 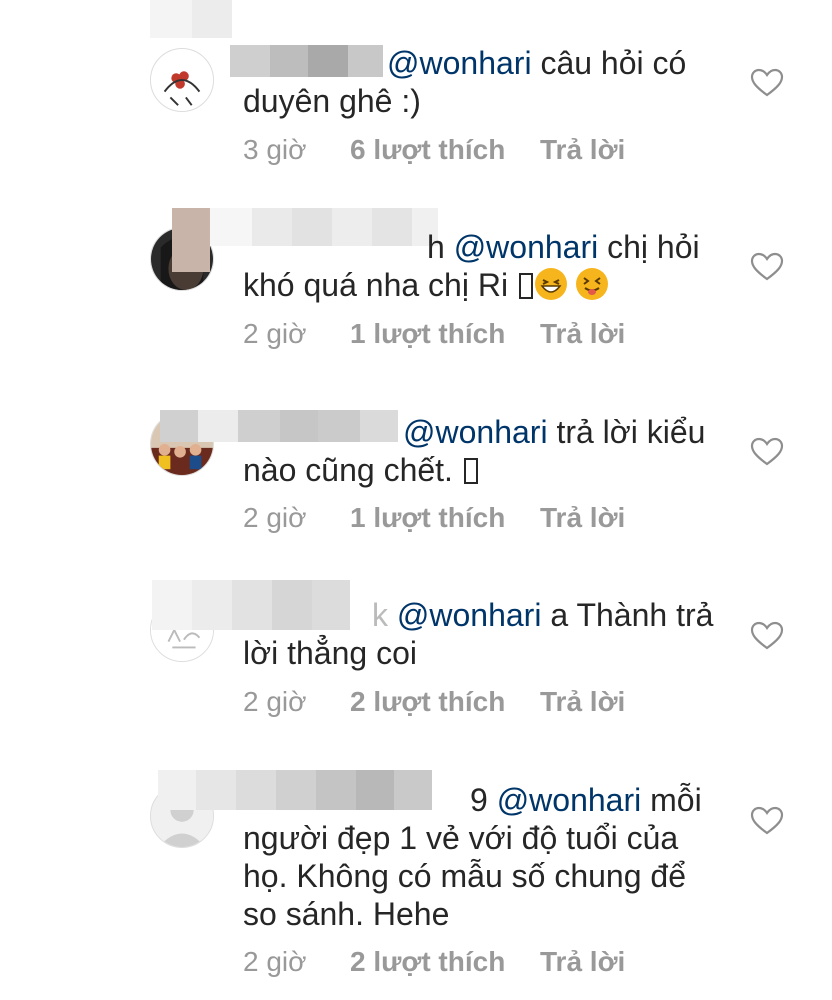 I want to click on comment-meta: 3 giờ 6 lượt thích Trả lời, so click(x=434, y=150).